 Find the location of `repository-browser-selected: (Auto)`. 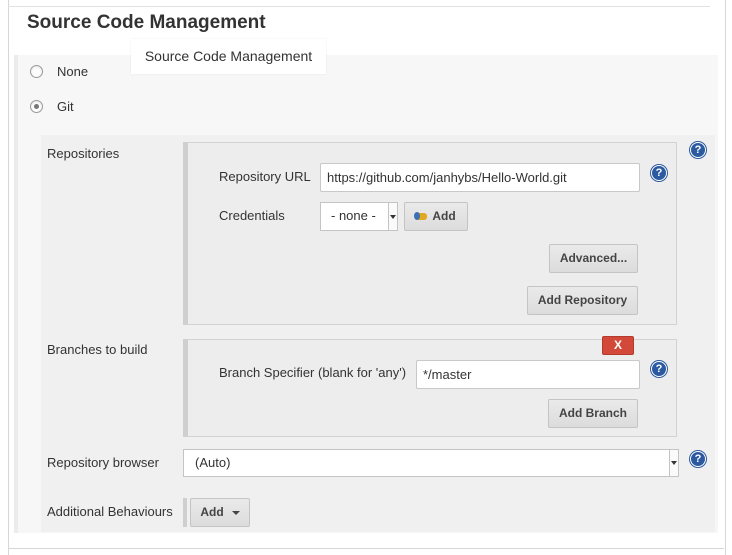

repository-browser-selected: (Auto) is located at coordinates (213, 462).